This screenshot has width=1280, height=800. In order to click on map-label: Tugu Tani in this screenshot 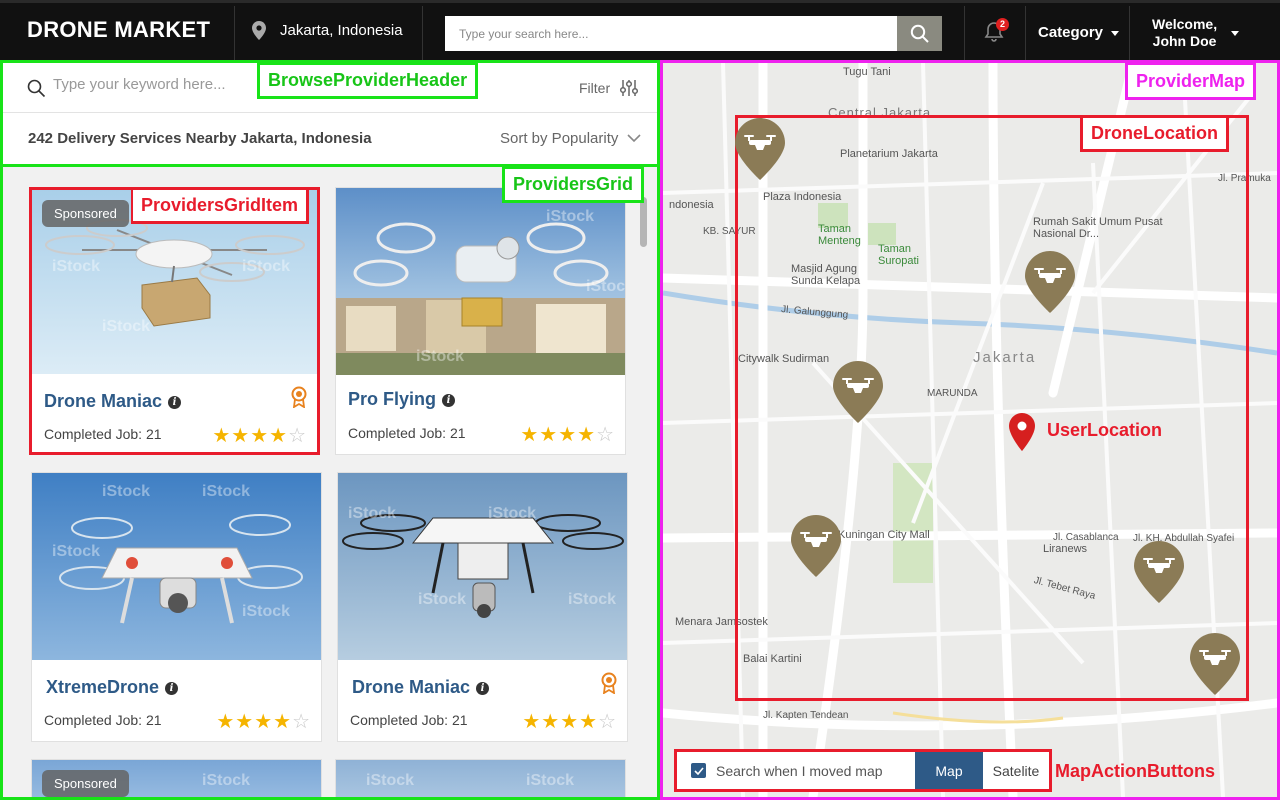, I will do `click(867, 72)`.